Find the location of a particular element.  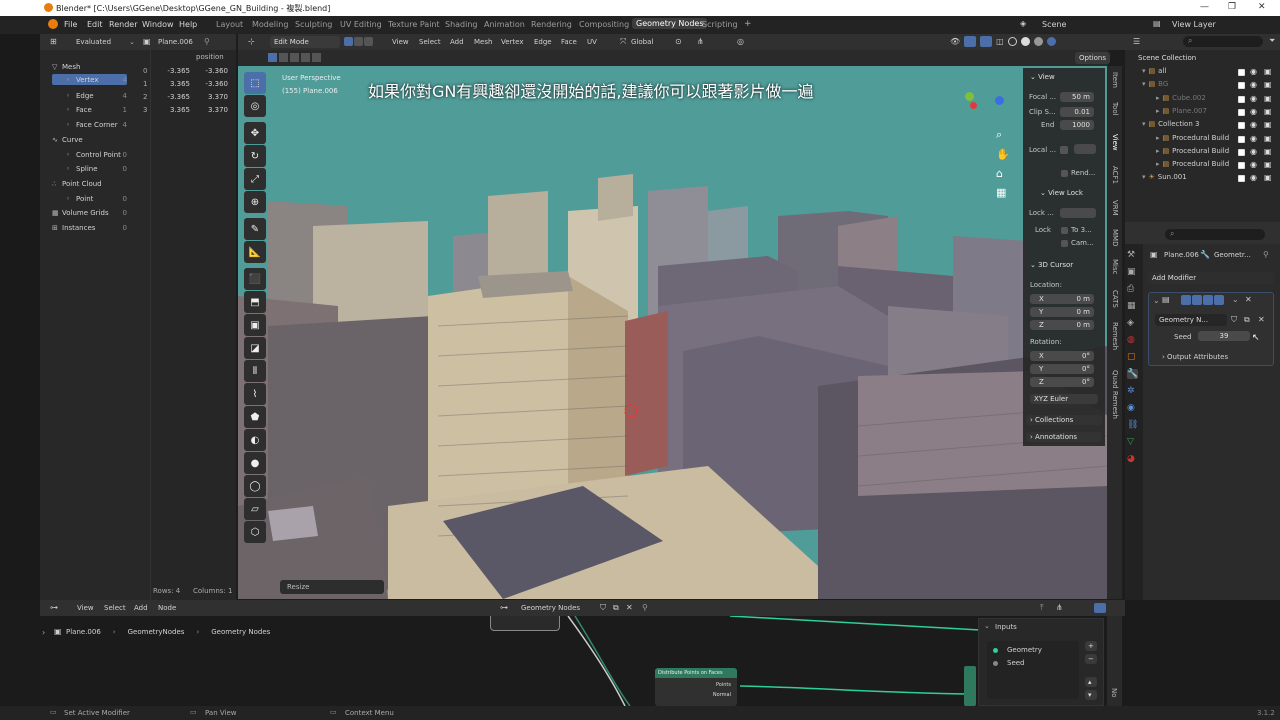

edge-select-icon is located at coordinates (358, 41).